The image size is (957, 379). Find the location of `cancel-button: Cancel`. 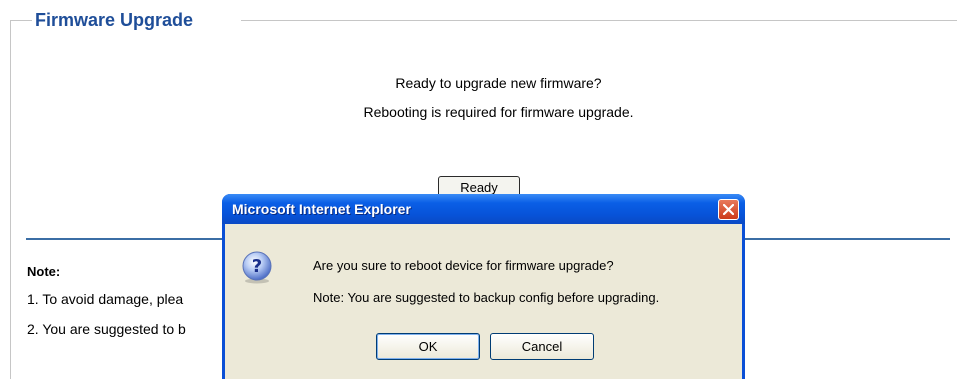

cancel-button: Cancel is located at coordinates (542, 346).